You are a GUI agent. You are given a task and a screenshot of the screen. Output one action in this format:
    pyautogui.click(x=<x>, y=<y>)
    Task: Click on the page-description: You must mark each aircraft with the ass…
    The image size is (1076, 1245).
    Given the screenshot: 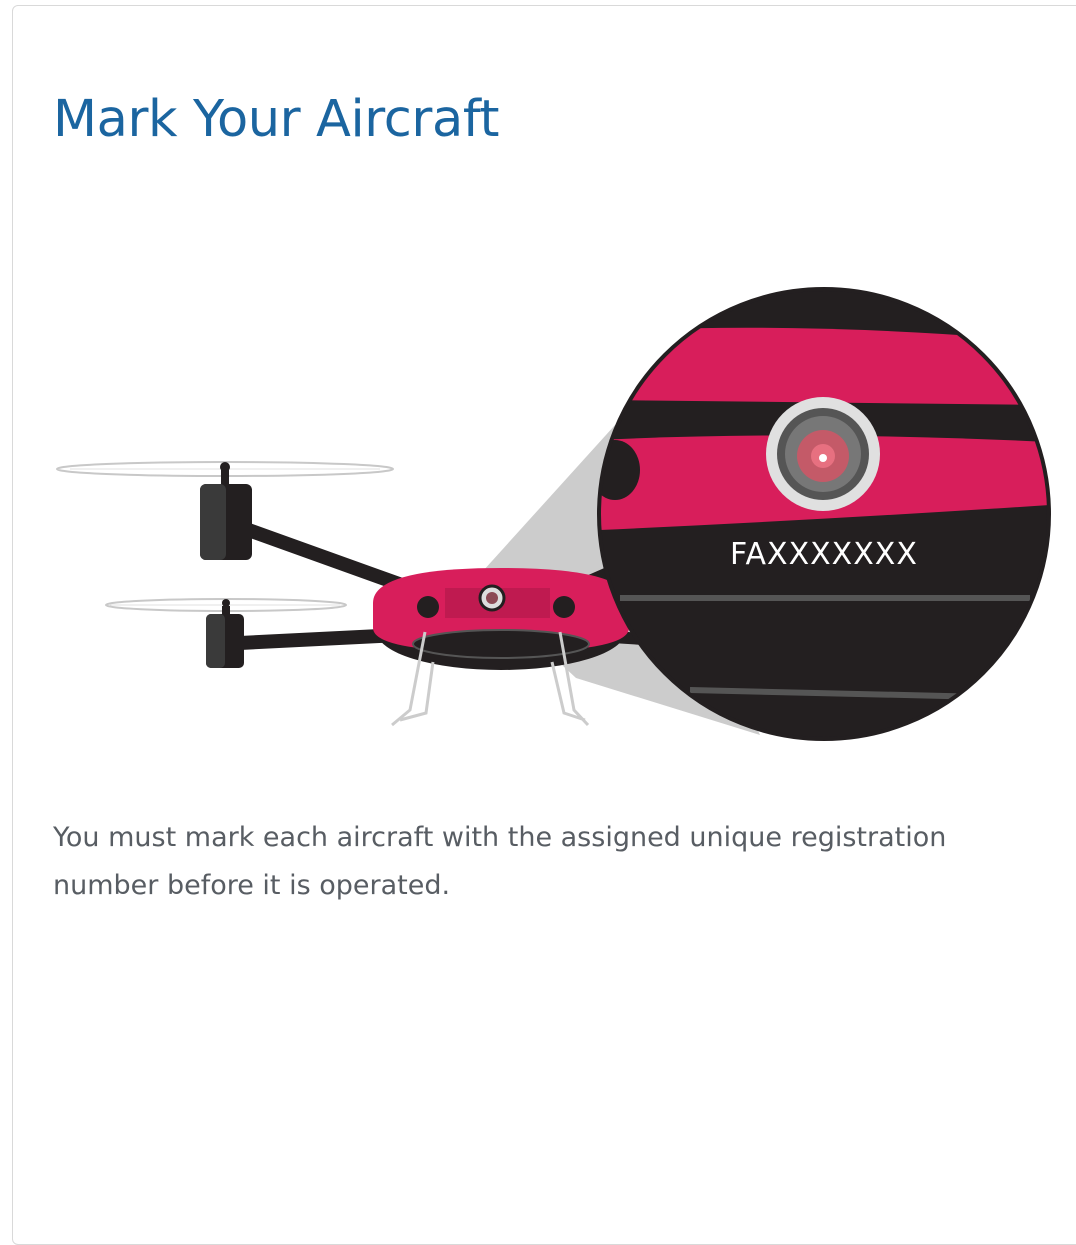 What is the action you would take?
    pyautogui.click(x=500, y=861)
    